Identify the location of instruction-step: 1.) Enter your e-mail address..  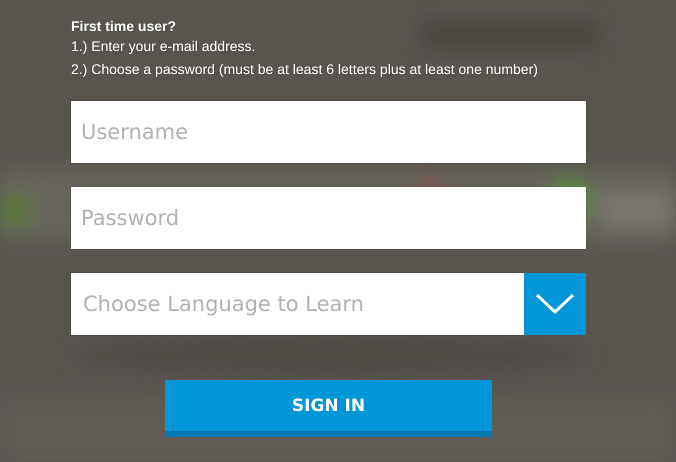
(328, 46).